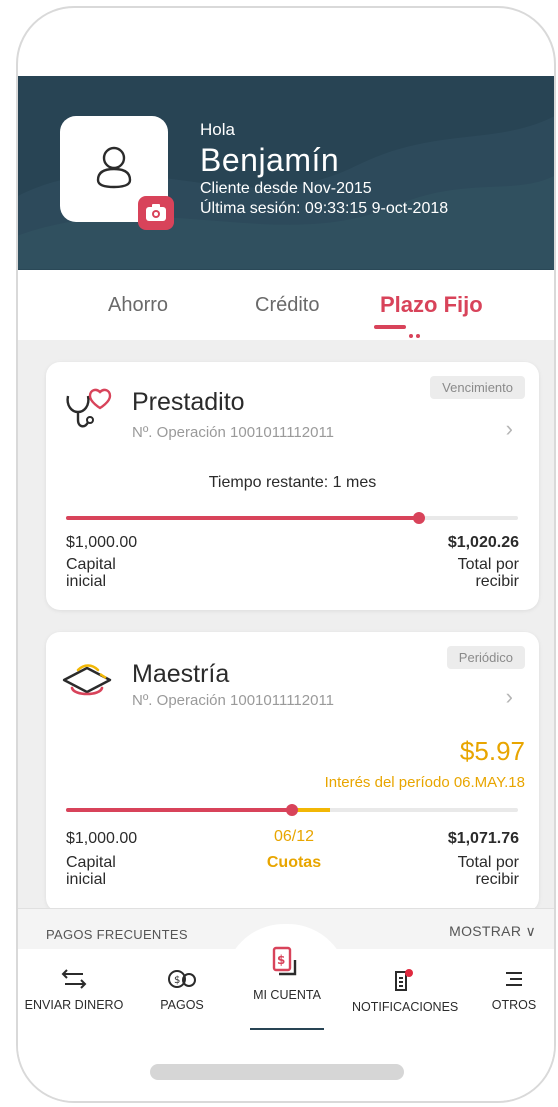 Image resolution: width=558 pixels, height=1107 pixels. Describe the element at coordinates (182, 990) in the screenshot. I see `nav-pagos: $ PAGOS` at that location.